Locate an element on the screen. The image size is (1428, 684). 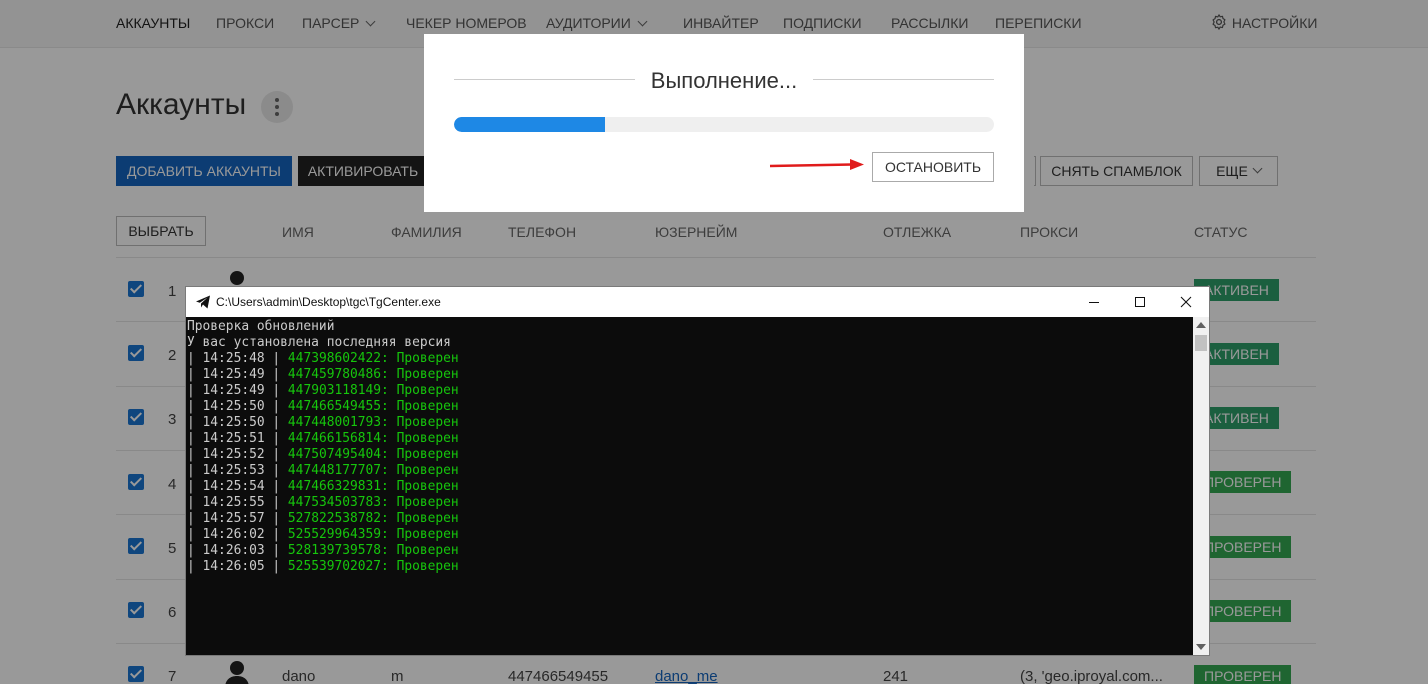
scrollbar-thumb is located at coordinates (1201, 343).